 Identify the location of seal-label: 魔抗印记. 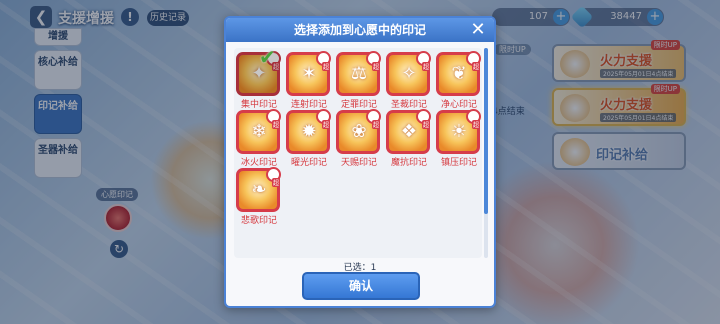
(408, 163).